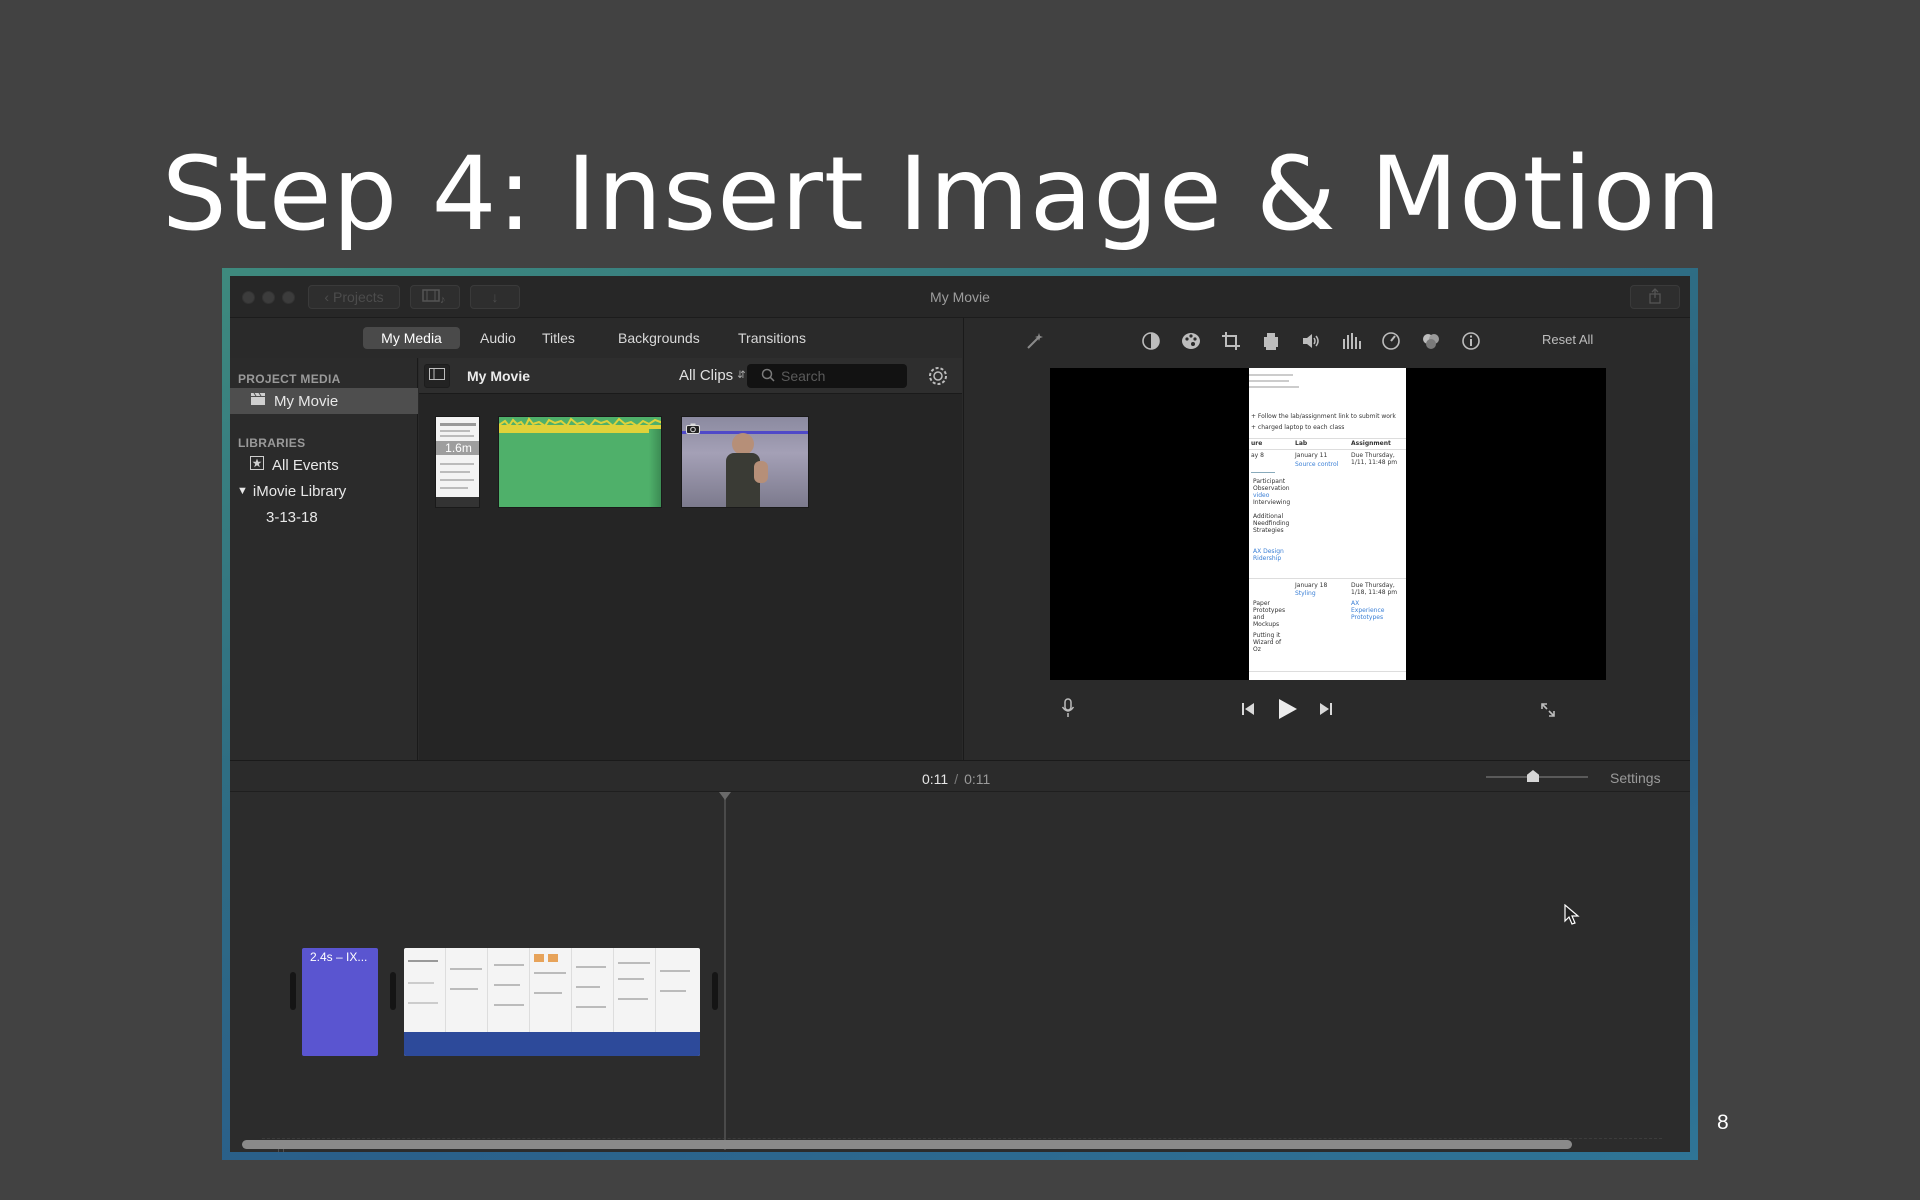  I want to click on sidebar-item-label: My Movie, so click(306, 401).